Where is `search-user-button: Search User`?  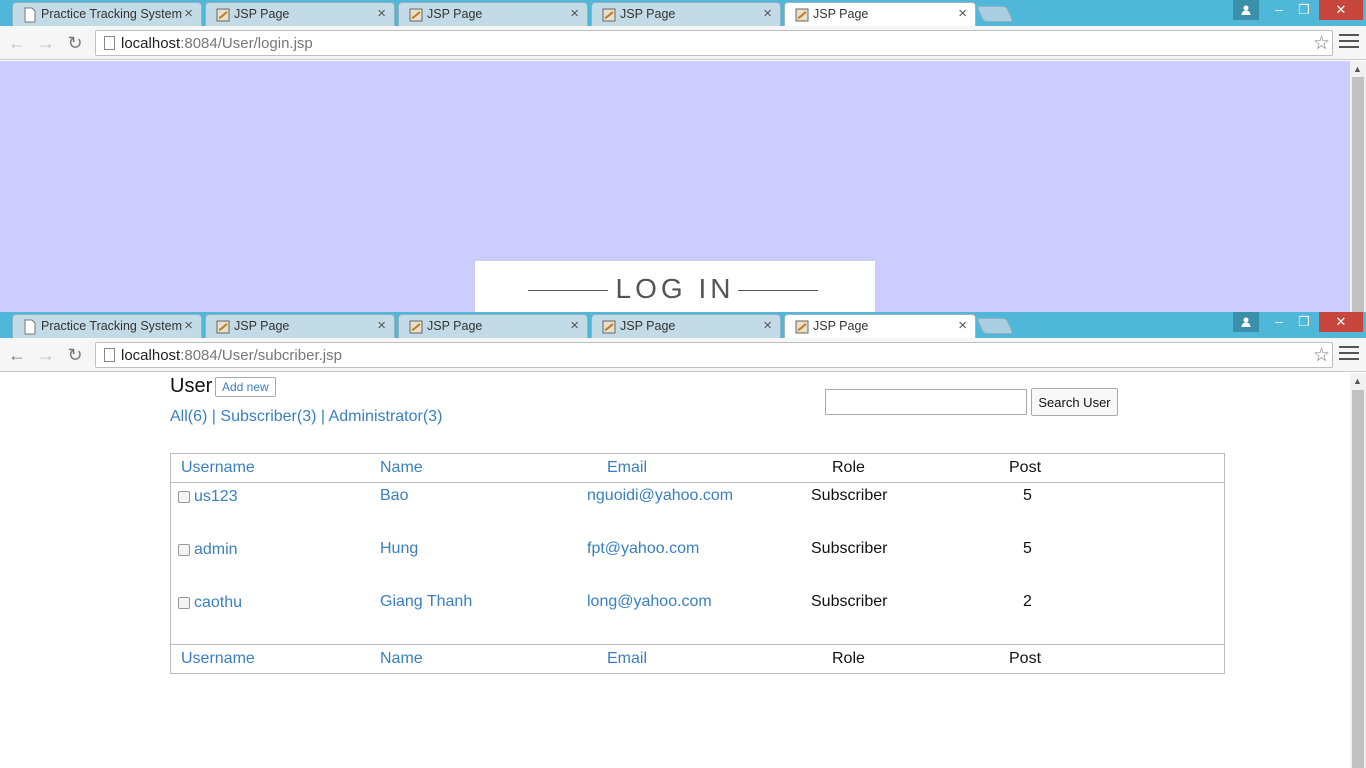 search-user-button: Search User is located at coordinates (1074, 402).